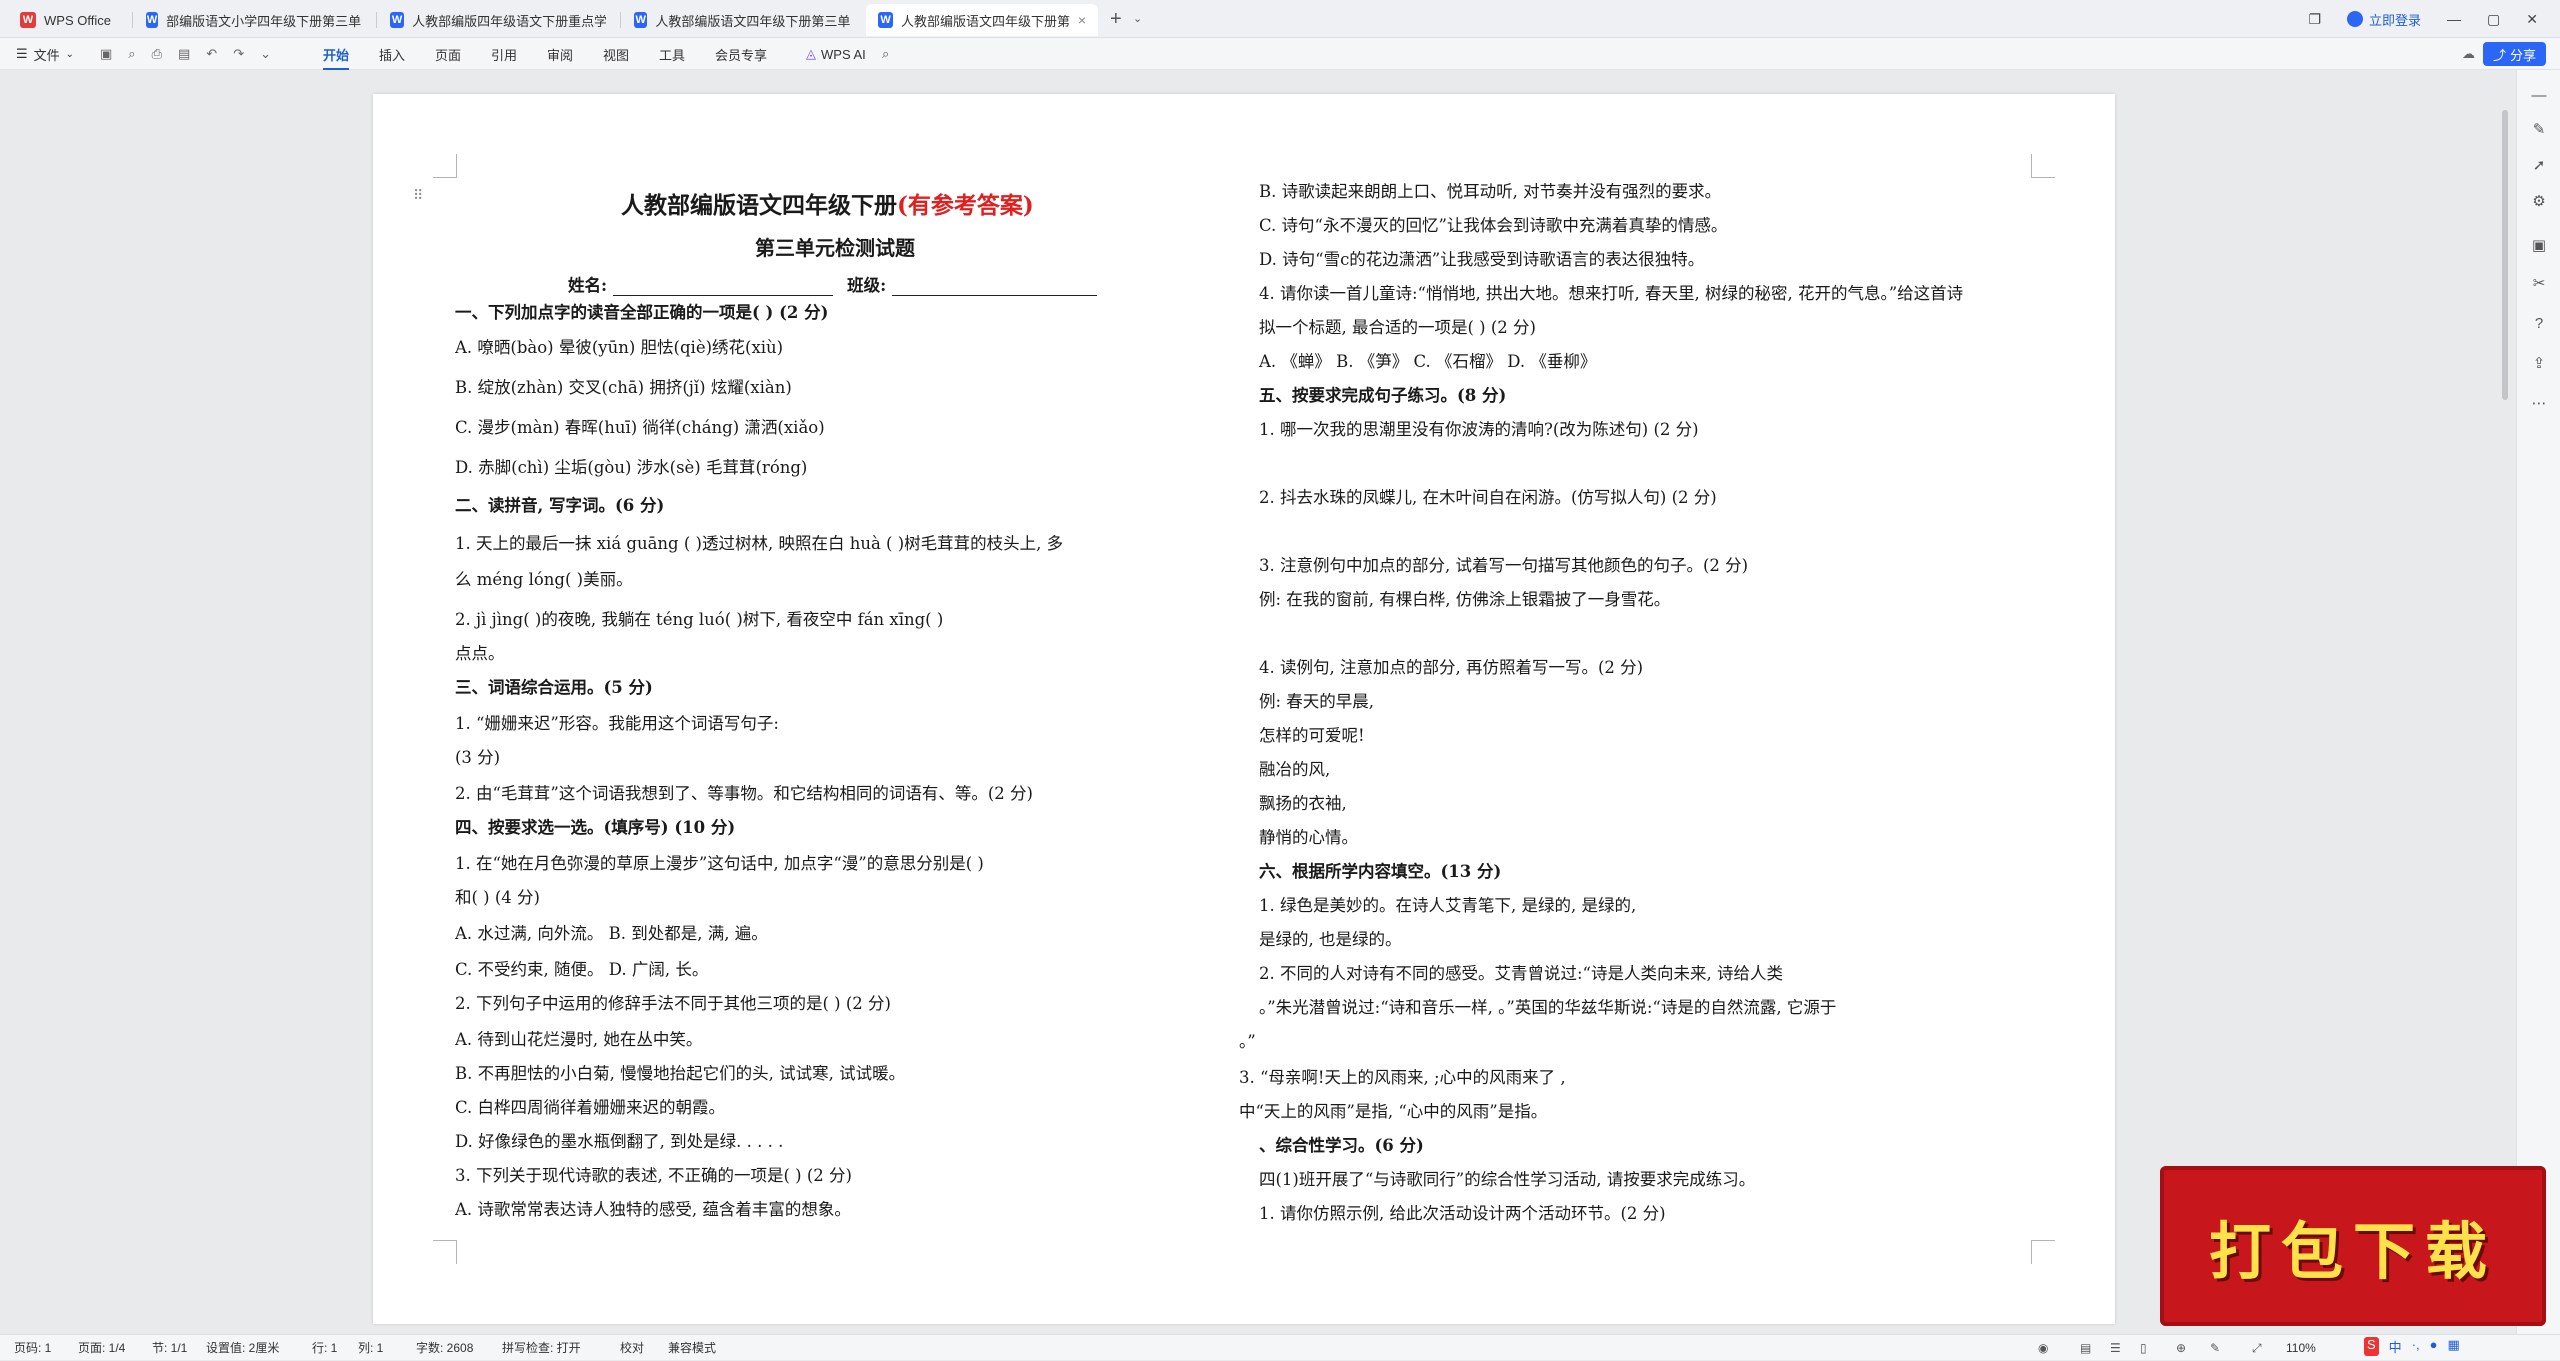 The height and width of the screenshot is (1361, 2560). Describe the element at coordinates (101, 1348) in the screenshot. I see `status-pages: 页面: 1/4` at that location.